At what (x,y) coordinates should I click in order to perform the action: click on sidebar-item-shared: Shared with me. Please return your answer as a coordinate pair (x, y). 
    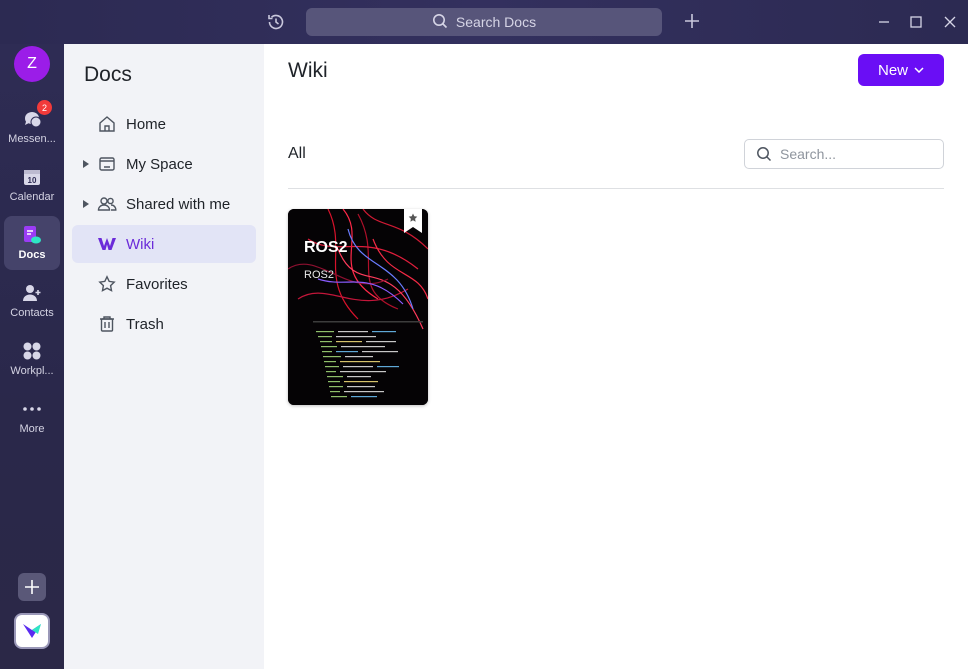
    Looking at the image, I should click on (164, 204).